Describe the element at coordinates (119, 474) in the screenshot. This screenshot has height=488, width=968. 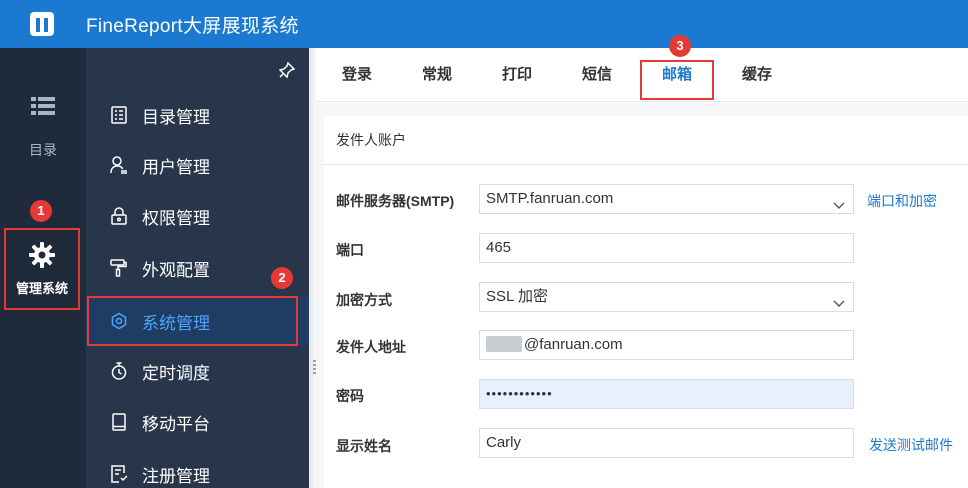
I see `register-icon` at that location.